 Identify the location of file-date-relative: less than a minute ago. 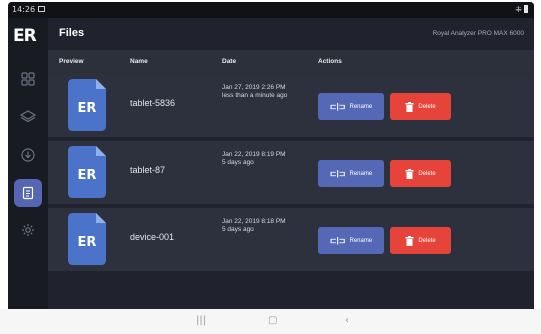
(255, 95).